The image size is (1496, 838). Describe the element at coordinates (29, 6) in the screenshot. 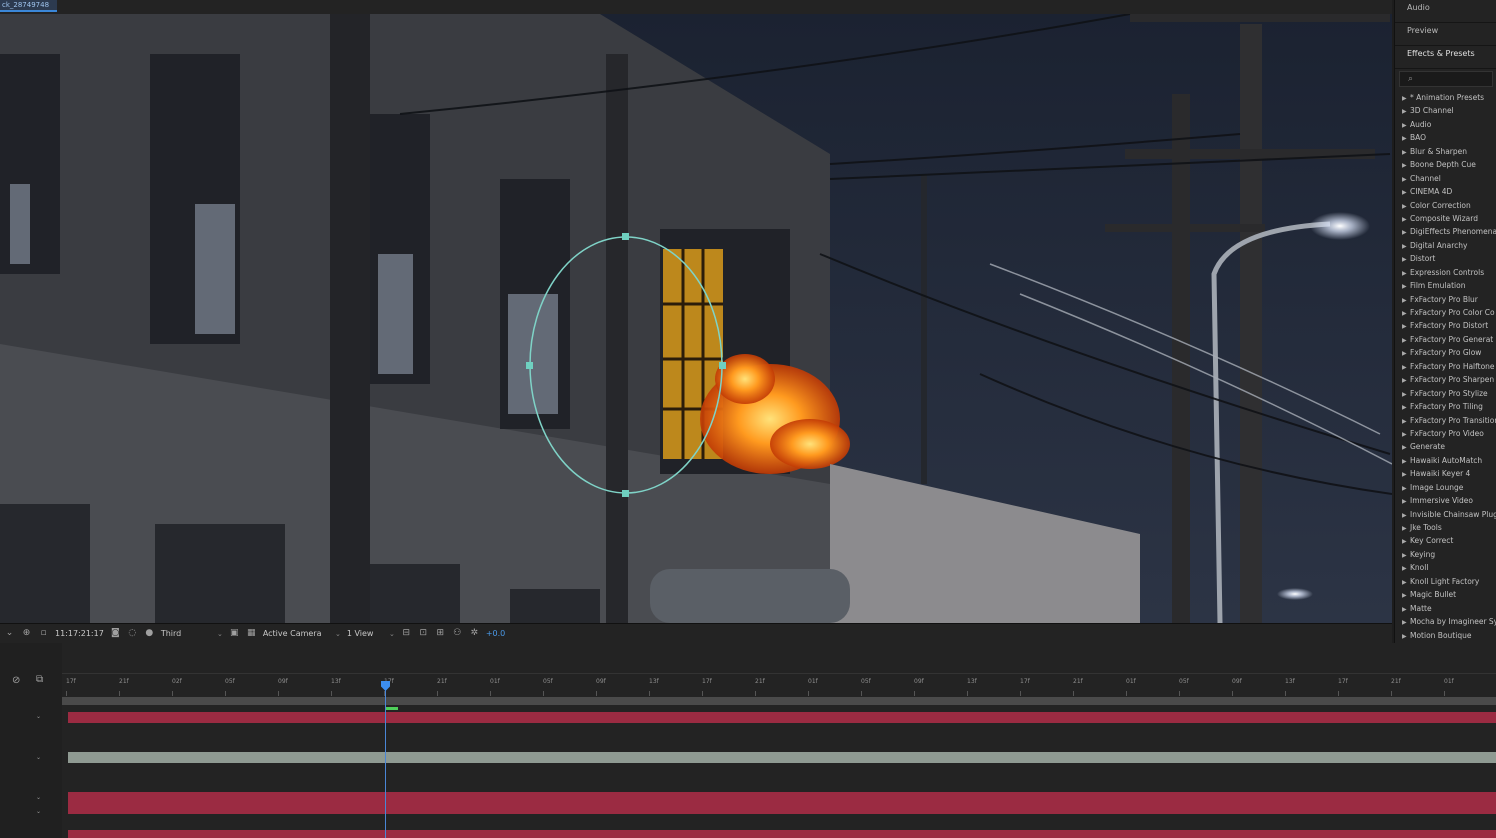

I see `composition-tab: ck_28749748` at that location.